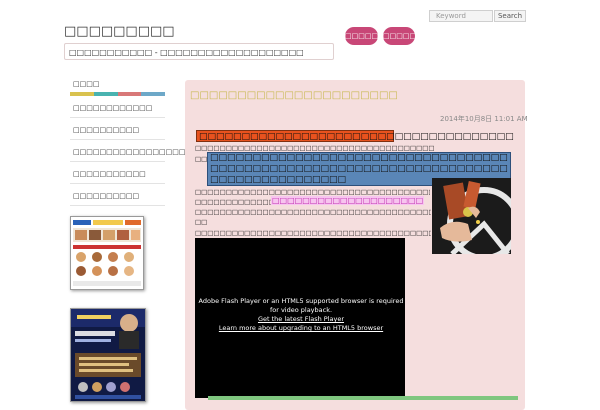 The width and height of the screenshot is (600, 410). Describe the element at coordinates (301, 310) in the screenshot. I see `video-message-line: for video playback.` at that location.